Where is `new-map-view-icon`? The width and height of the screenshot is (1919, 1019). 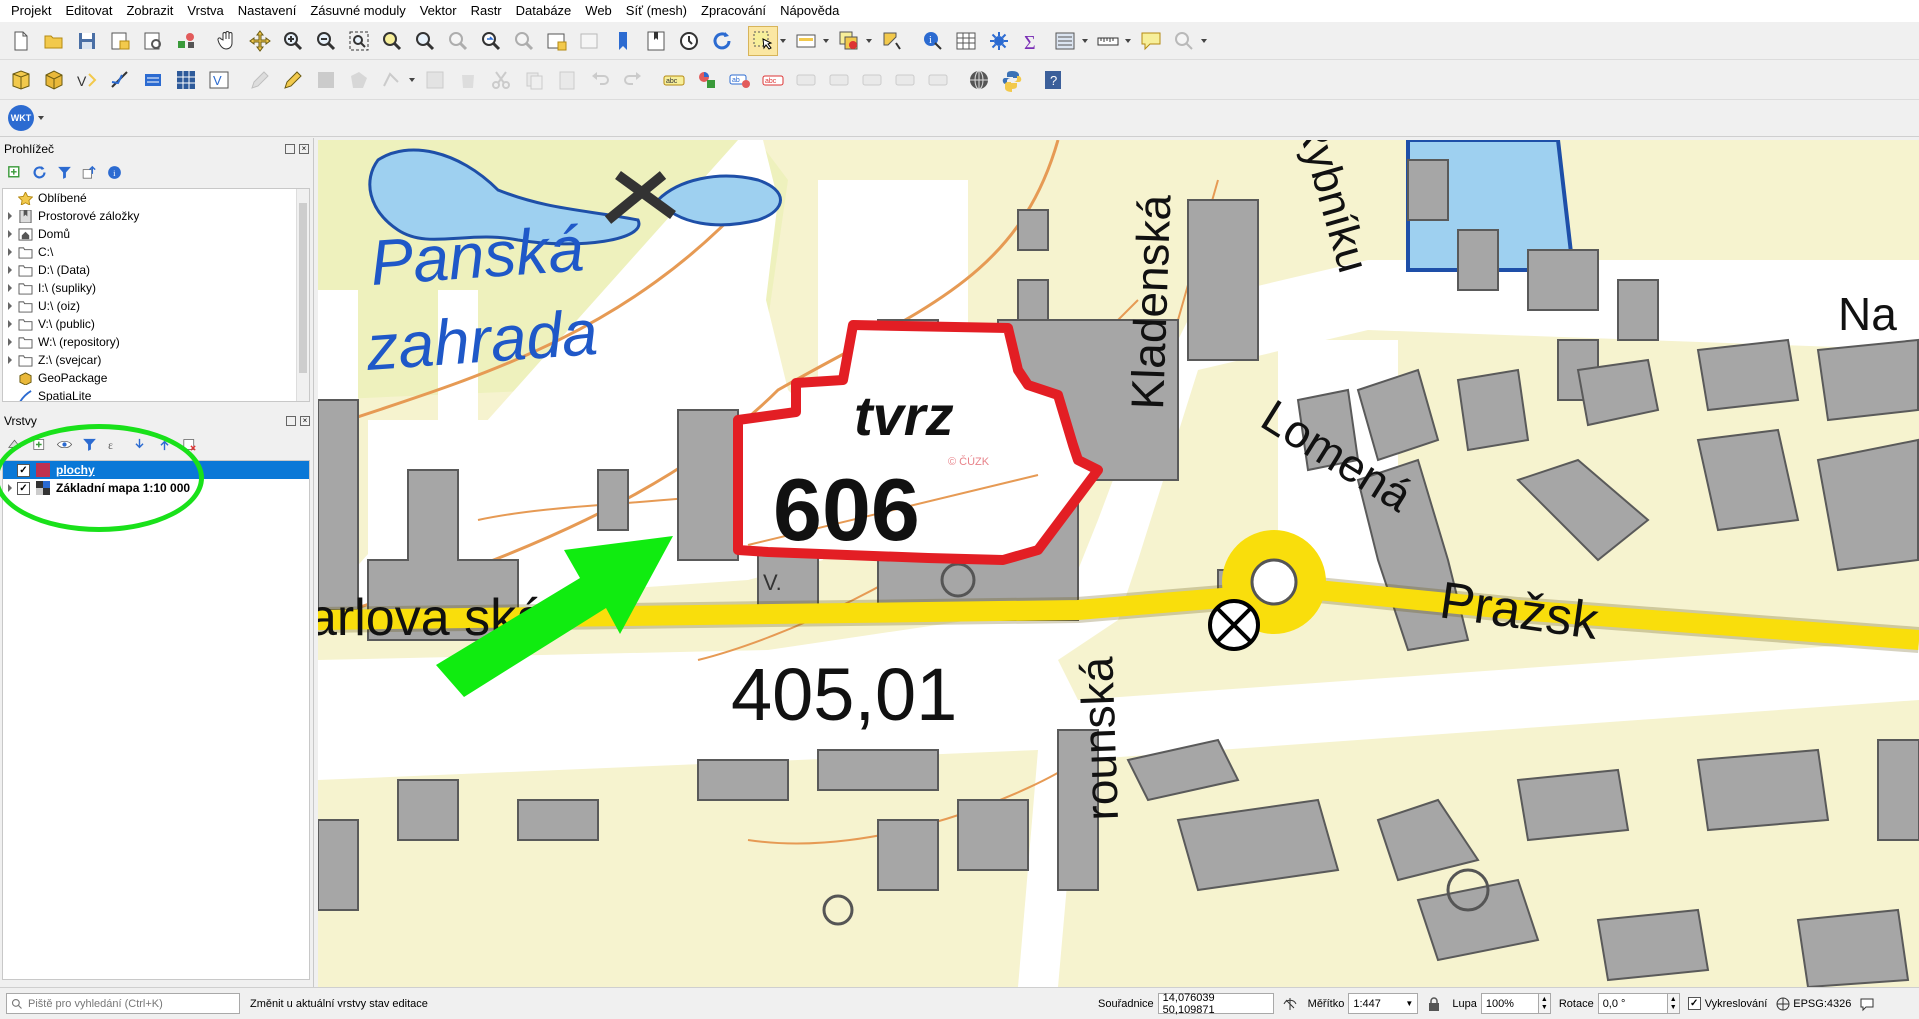
new-map-view-icon is located at coordinates (557, 41).